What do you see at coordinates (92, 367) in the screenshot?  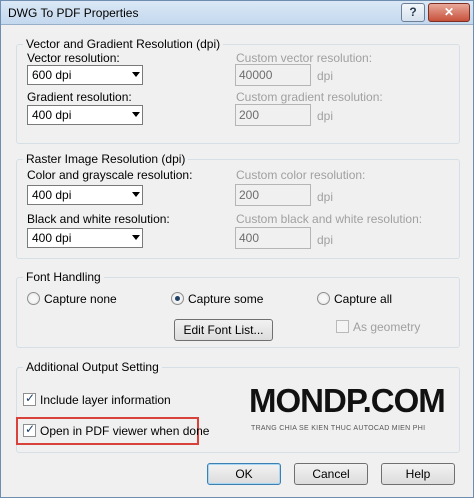 I see `additional-group-title: Additional Output Setting` at bounding box center [92, 367].